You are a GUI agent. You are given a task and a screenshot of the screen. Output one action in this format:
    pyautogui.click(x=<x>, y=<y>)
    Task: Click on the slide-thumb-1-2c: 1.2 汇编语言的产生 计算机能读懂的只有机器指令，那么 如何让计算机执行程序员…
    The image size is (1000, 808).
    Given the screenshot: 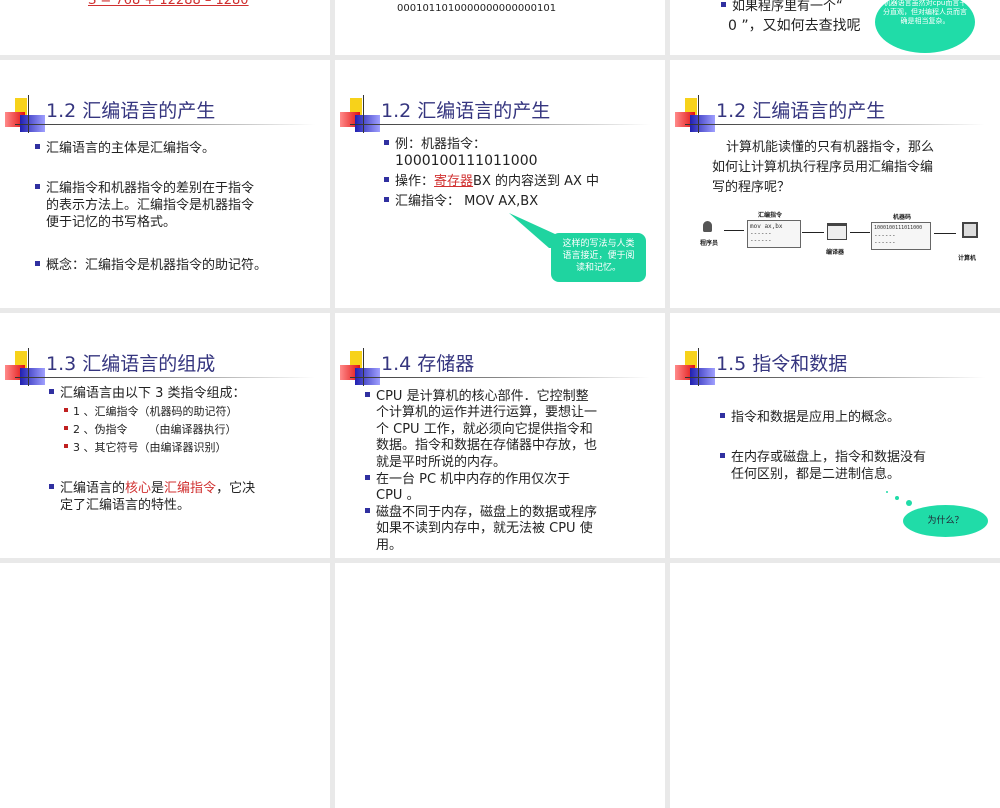 What is the action you would take?
    pyautogui.click(x=835, y=184)
    